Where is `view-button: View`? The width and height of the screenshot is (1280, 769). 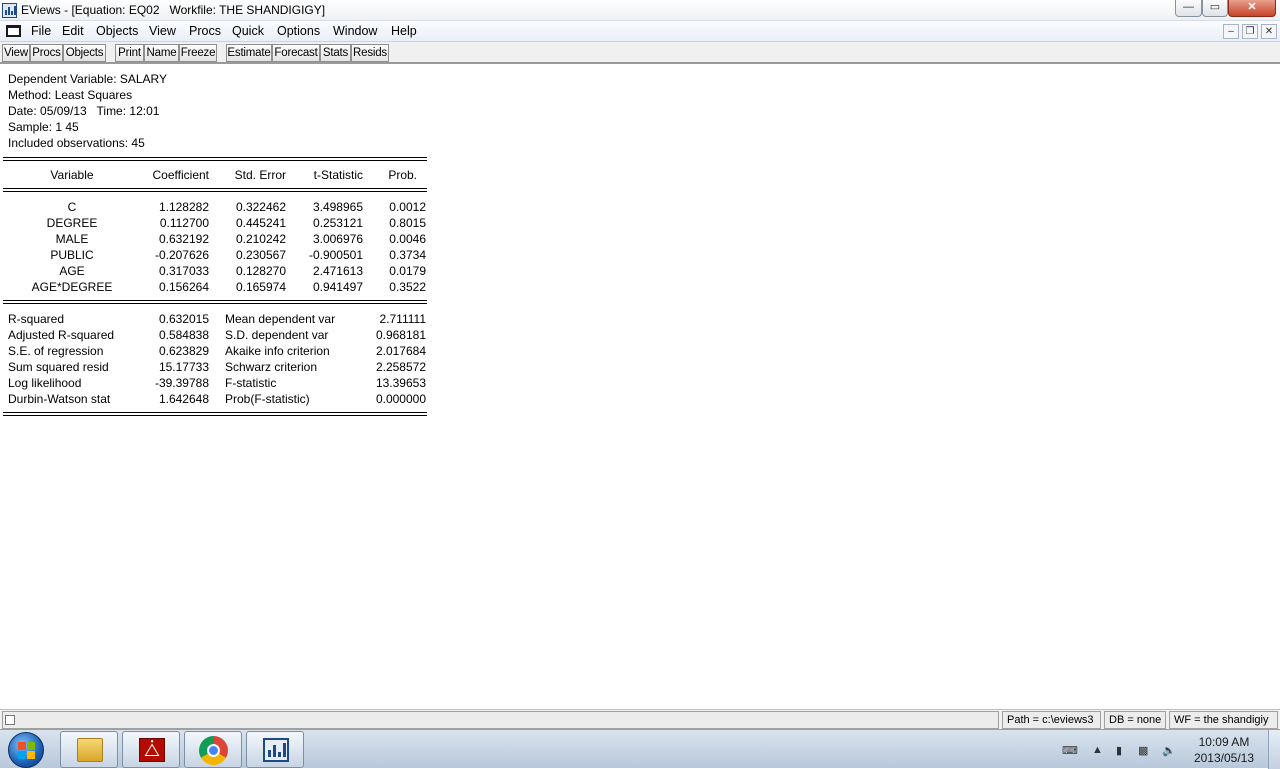
view-button: View is located at coordinates (16, 53).